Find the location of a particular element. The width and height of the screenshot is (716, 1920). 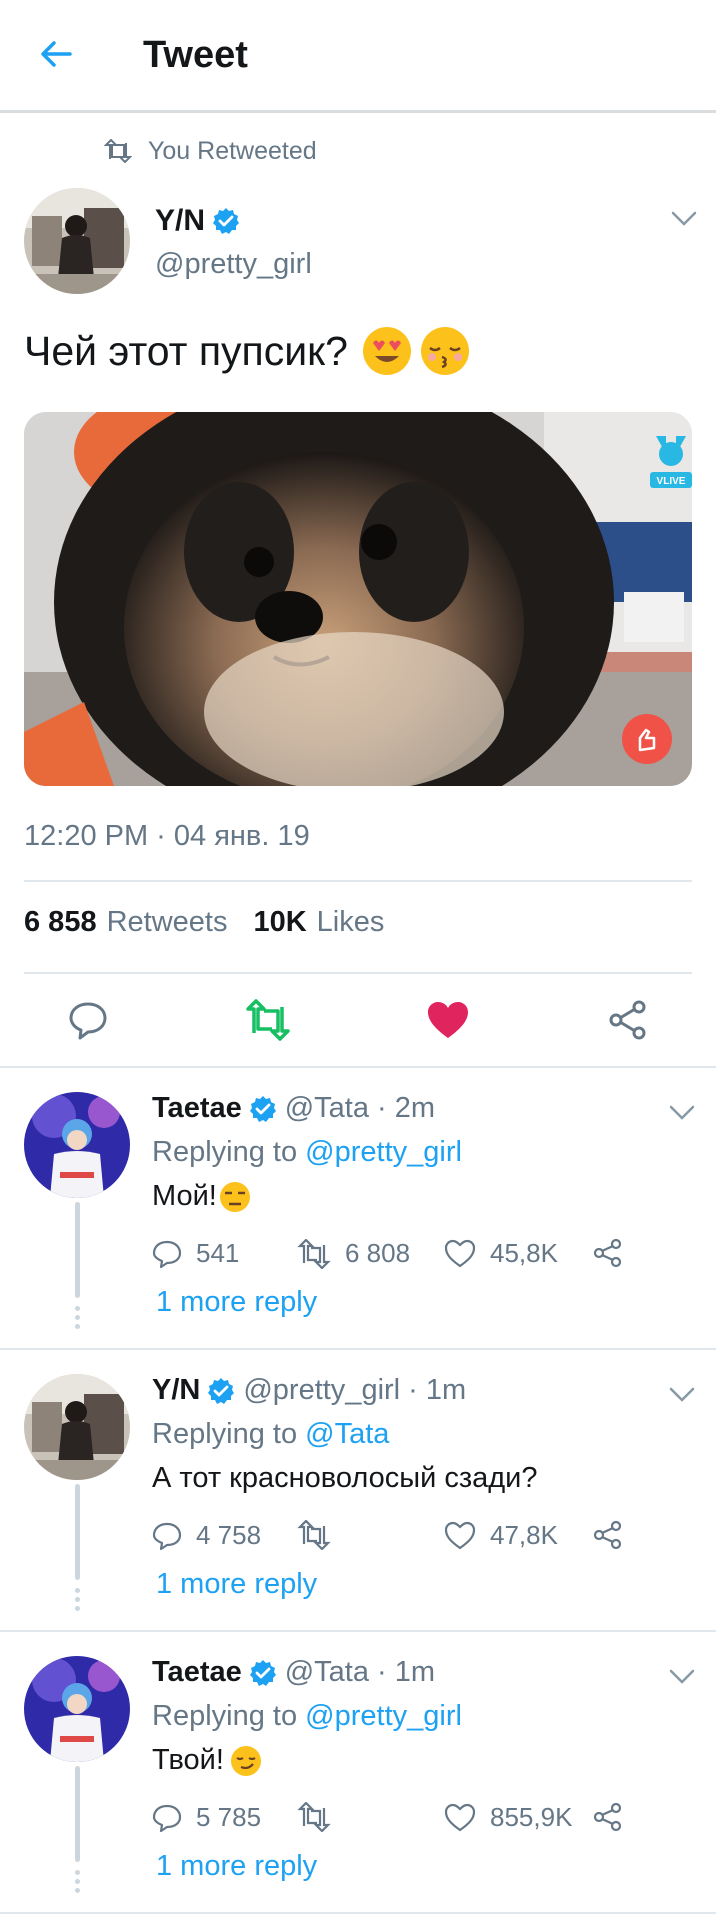

reply-button: 5 785 is located at coordinates (206, 1817).